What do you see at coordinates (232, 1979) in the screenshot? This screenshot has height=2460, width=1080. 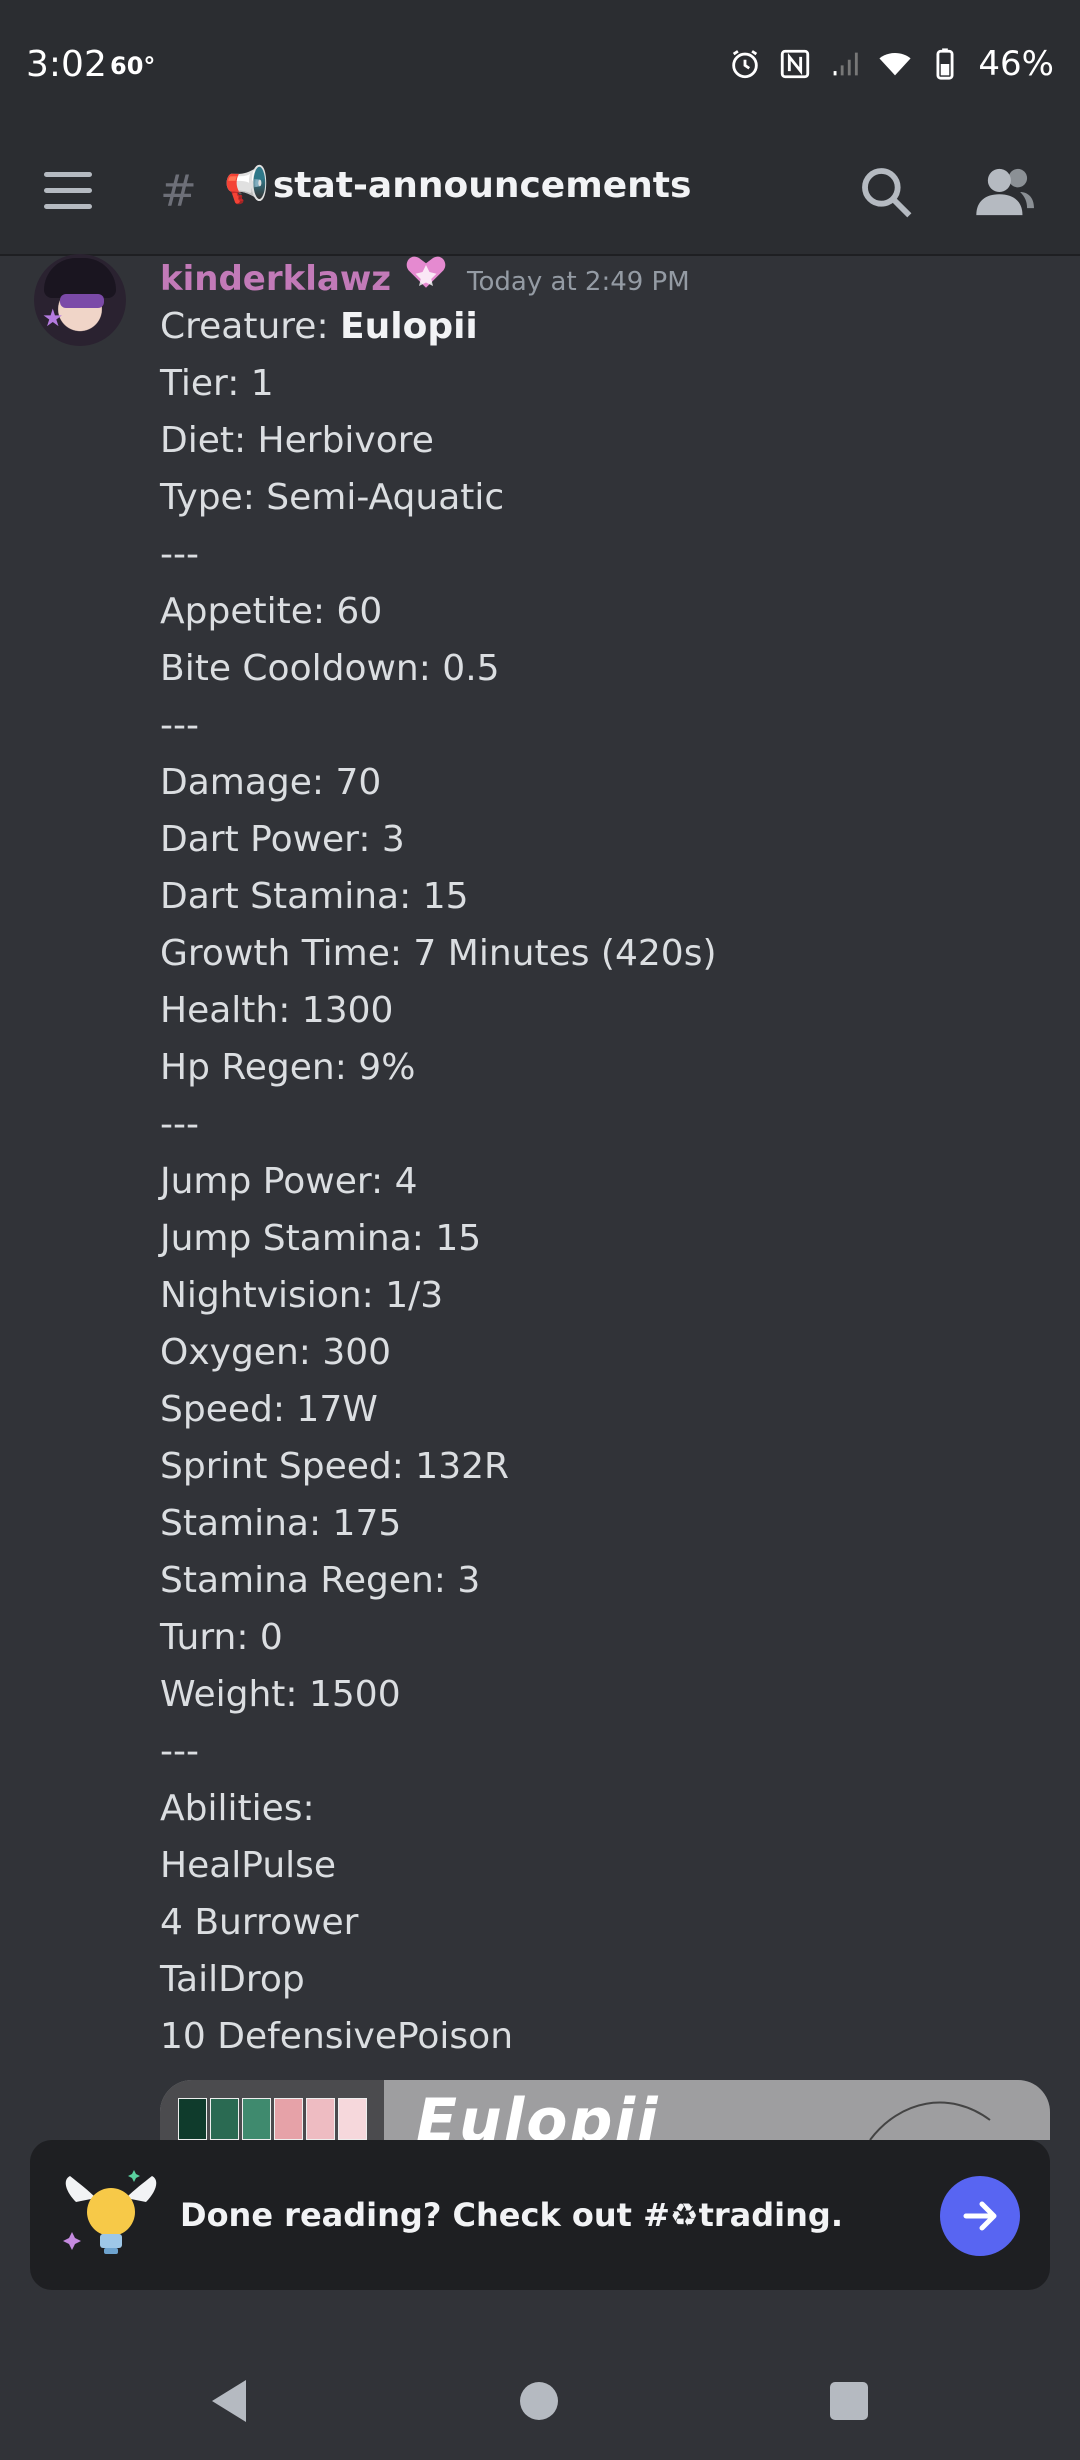 I see `stat-line: TailDrop` at bounding box center [232, 1979].